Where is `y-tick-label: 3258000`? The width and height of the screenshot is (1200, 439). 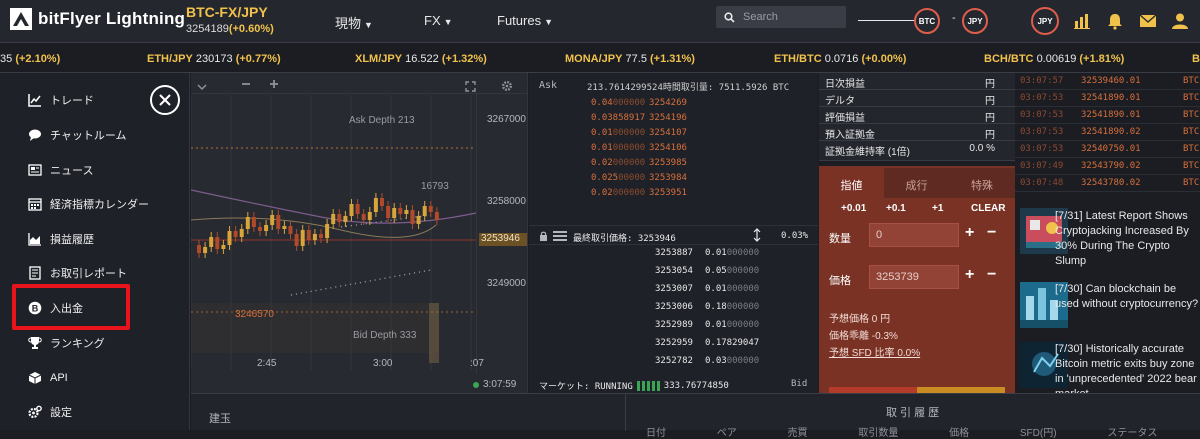 y-tick-label: 3258000 is located at coordinates (506, 201).